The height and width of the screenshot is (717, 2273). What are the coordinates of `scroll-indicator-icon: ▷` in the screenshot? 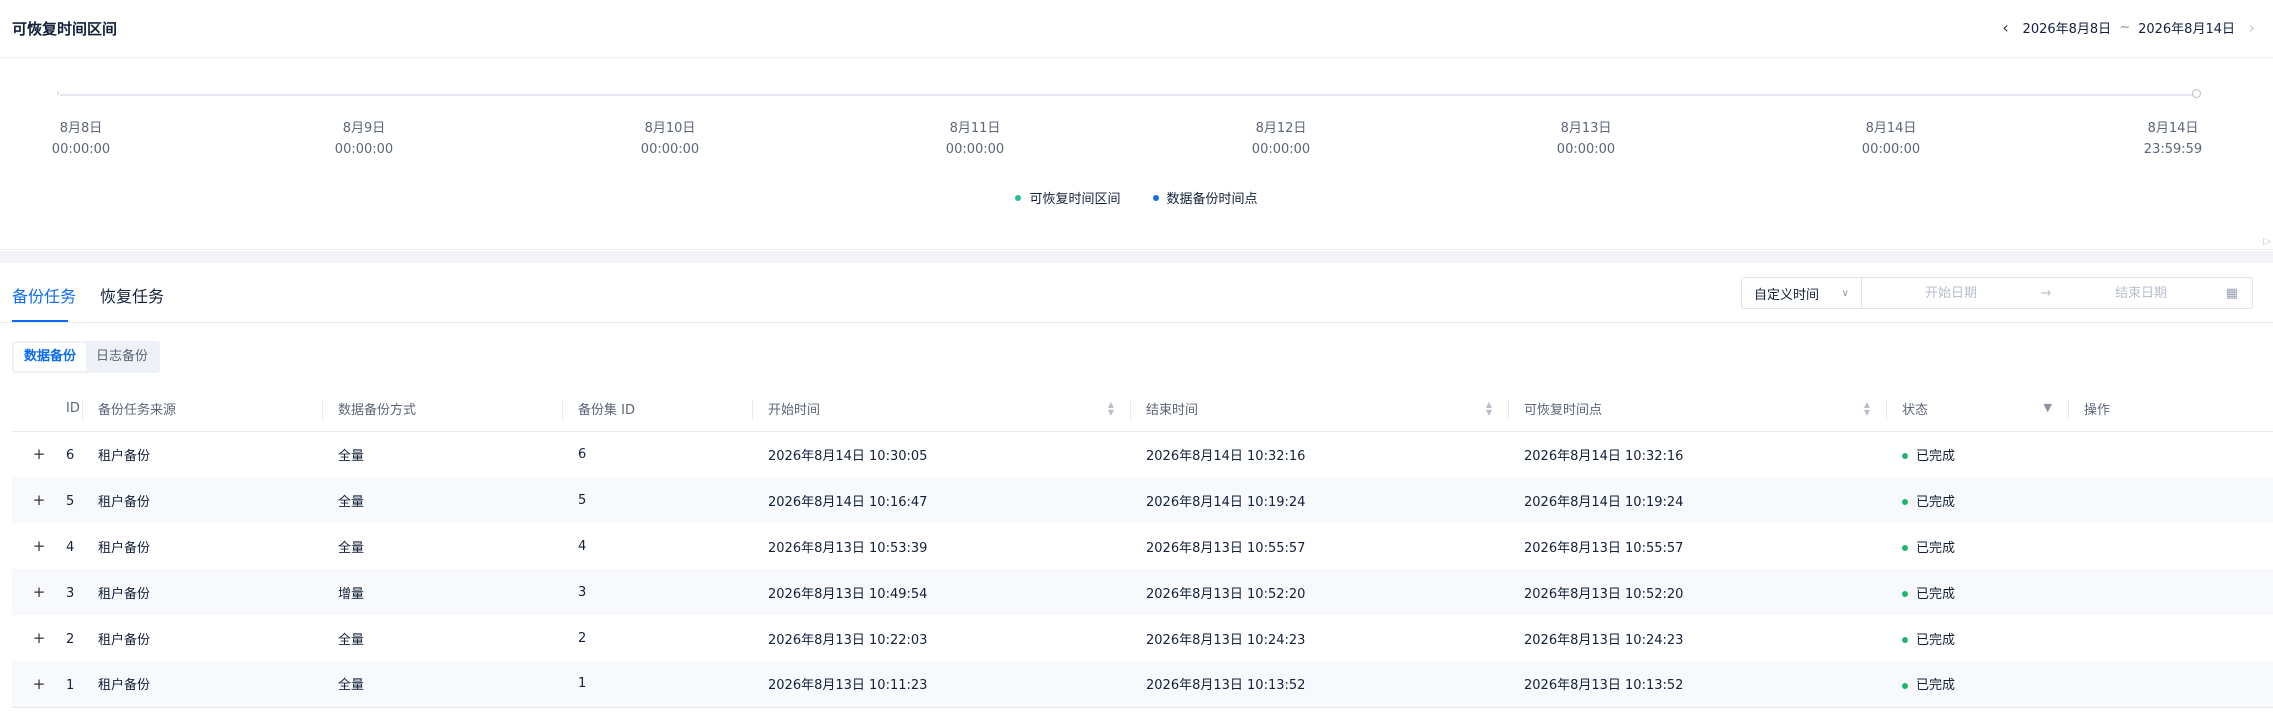 It's located at (2267, 241).